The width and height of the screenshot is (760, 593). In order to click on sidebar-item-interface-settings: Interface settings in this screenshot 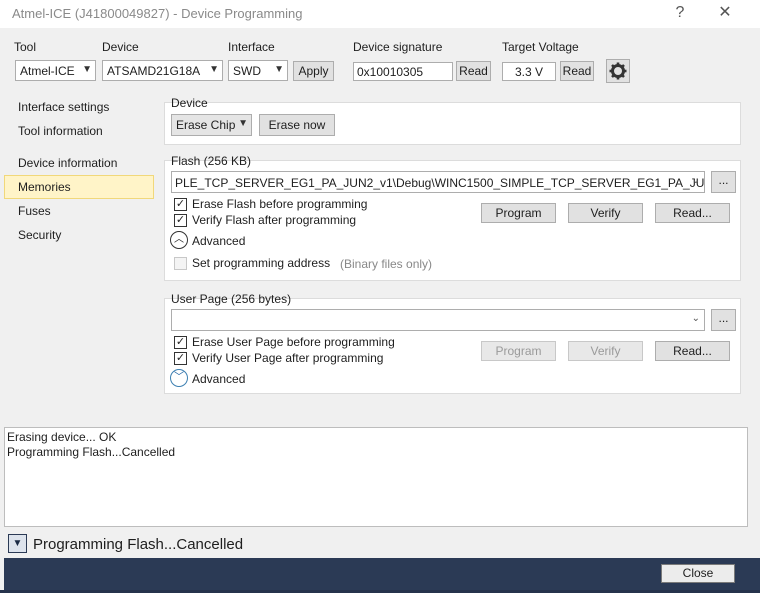, I will do `click(63, 107)`.